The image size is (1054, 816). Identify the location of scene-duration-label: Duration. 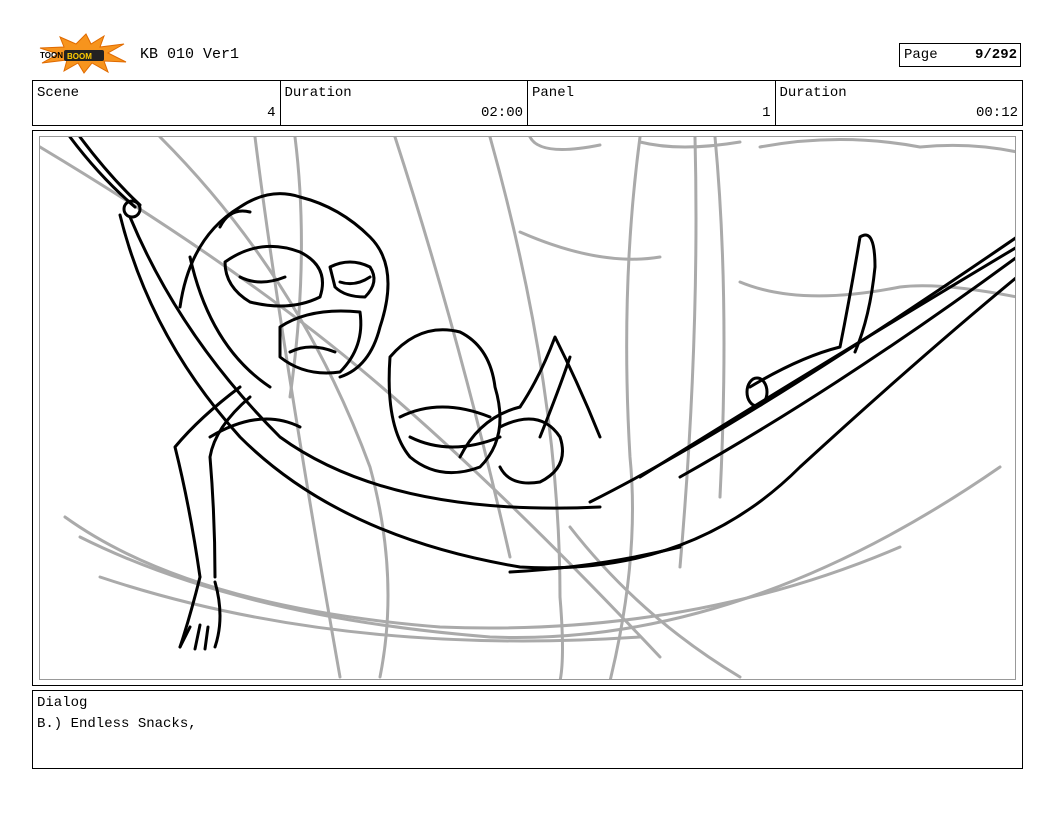
(318, 93).